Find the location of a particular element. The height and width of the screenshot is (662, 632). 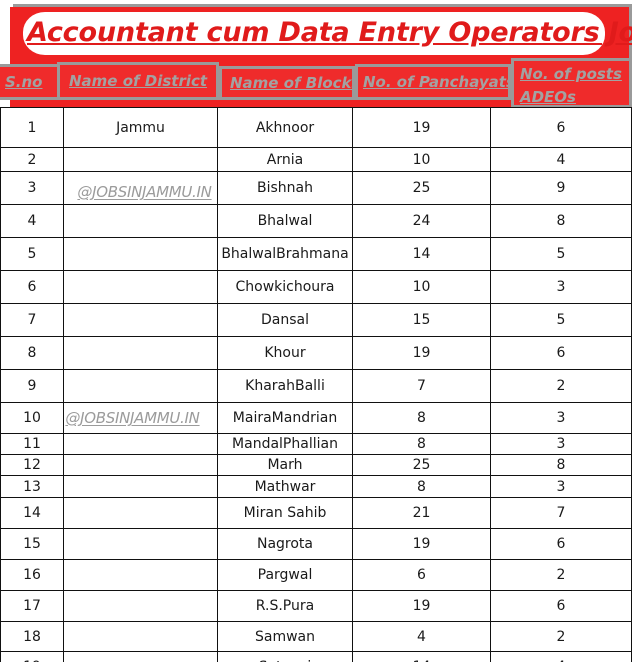

cell-posts: 7 is located at coordinates (561, 513).